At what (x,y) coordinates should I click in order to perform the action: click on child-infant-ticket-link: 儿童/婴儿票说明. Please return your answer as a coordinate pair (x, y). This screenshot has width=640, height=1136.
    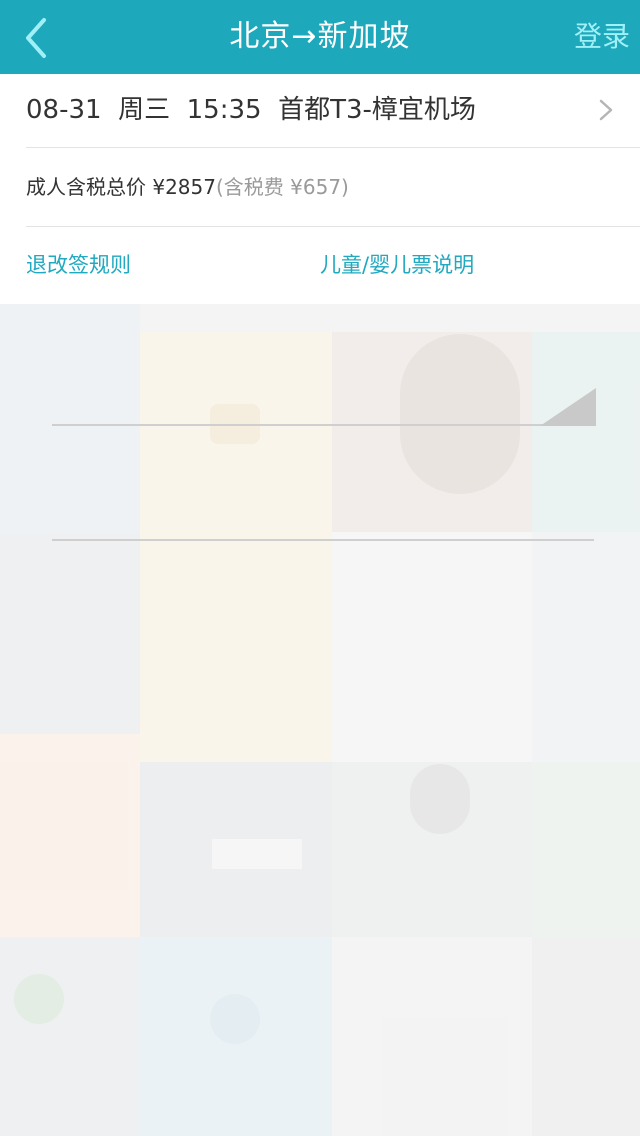
    Looking at the image, I should click on (397, 265).